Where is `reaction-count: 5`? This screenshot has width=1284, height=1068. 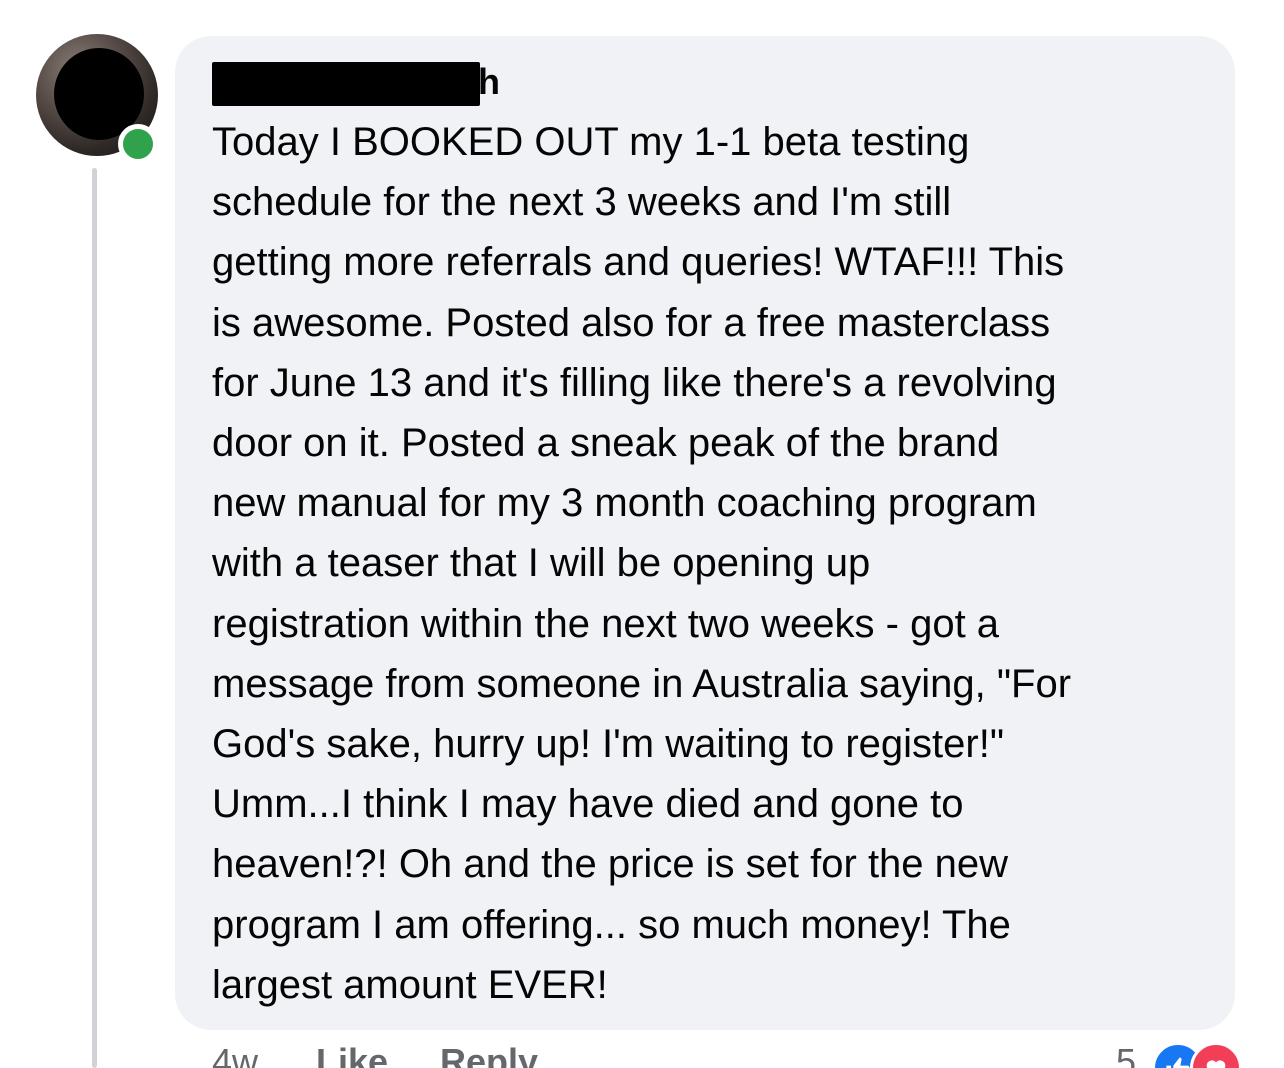
reaction-count: 5 is located at coordinates (1126, 1054).